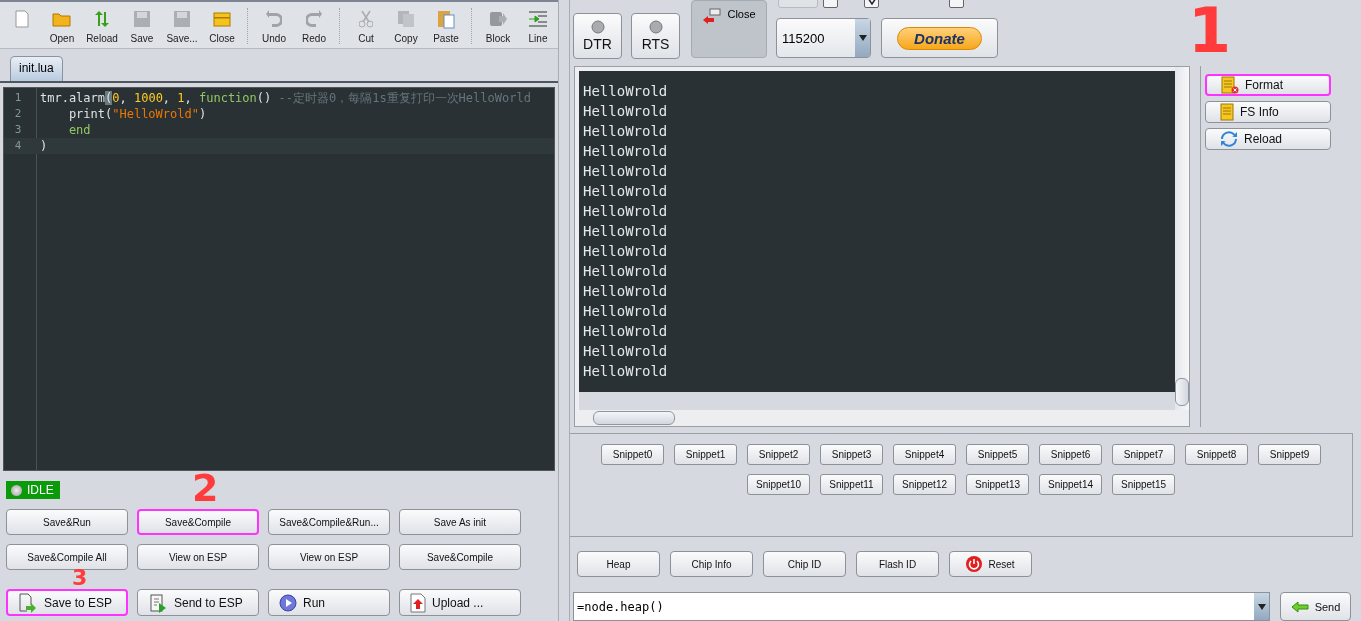 This screenshot has height=621, width=1361. I want to click on cabinet-x-icon, so click(1230, 84).